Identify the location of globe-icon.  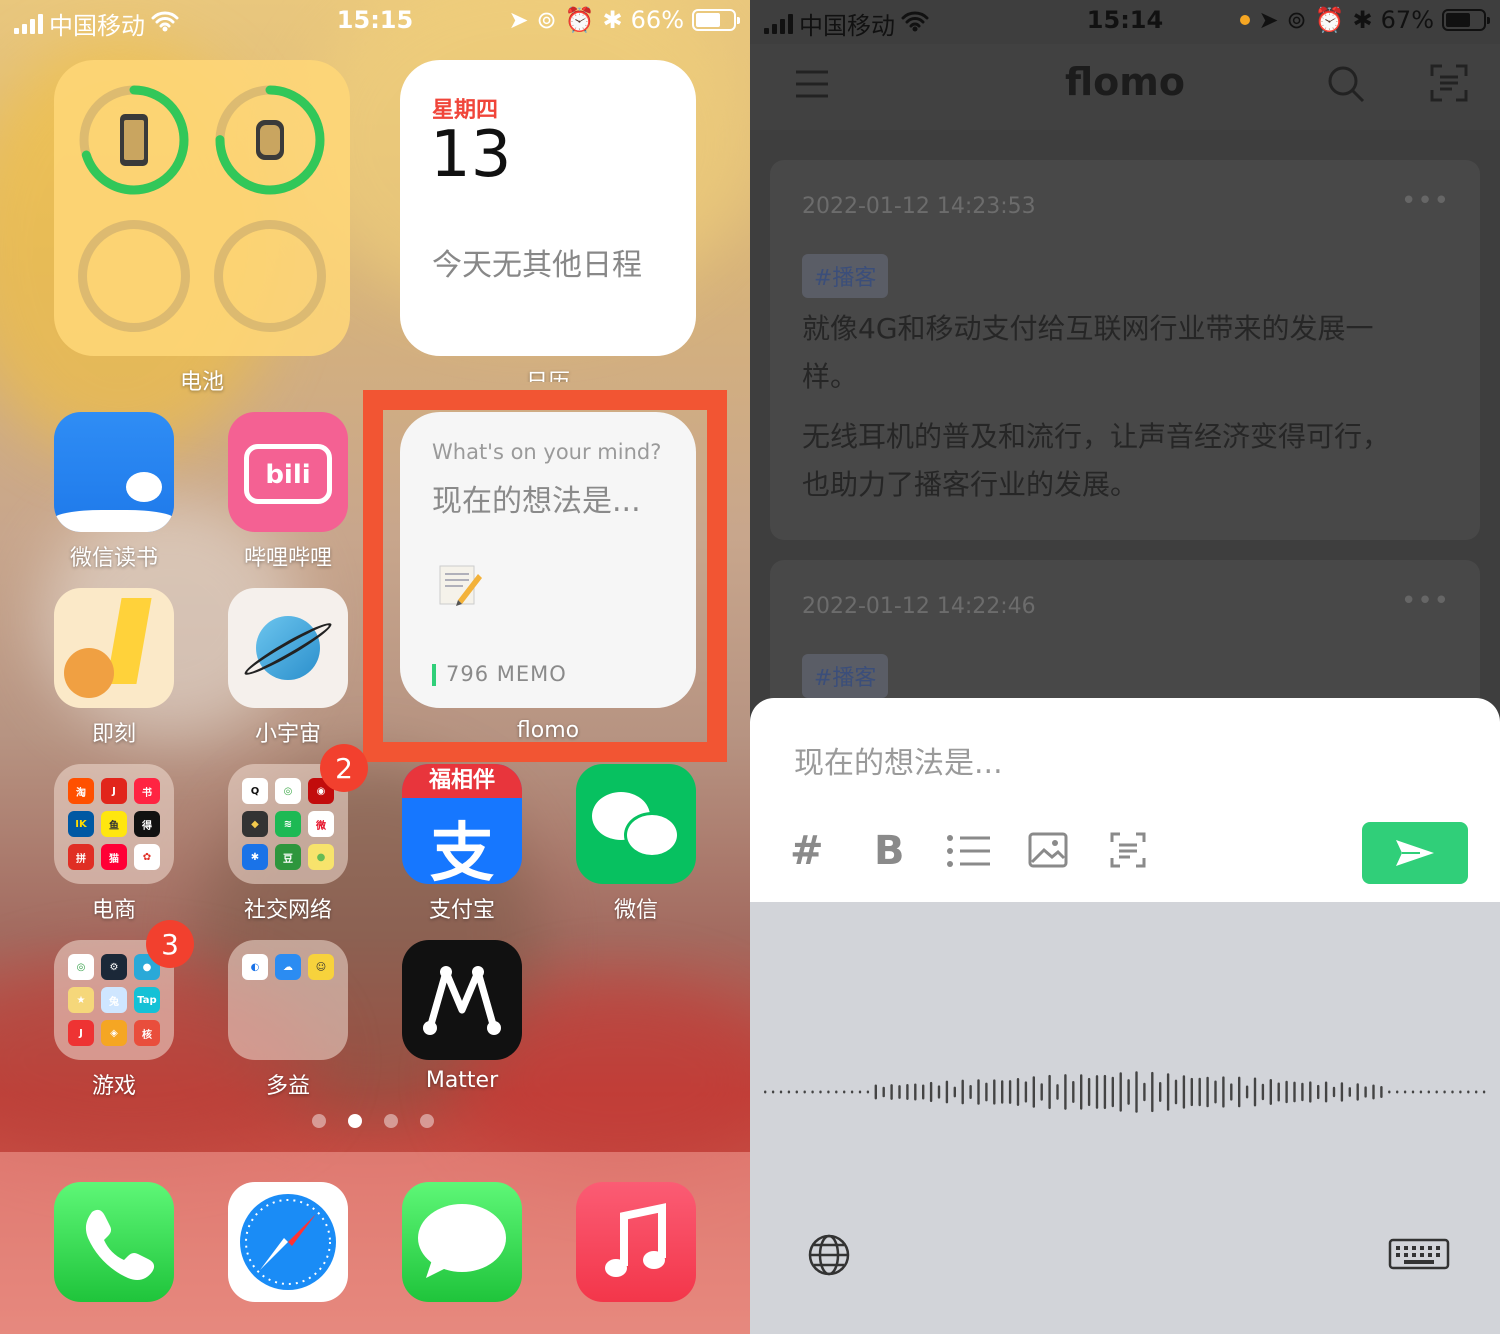
(829, 1257).